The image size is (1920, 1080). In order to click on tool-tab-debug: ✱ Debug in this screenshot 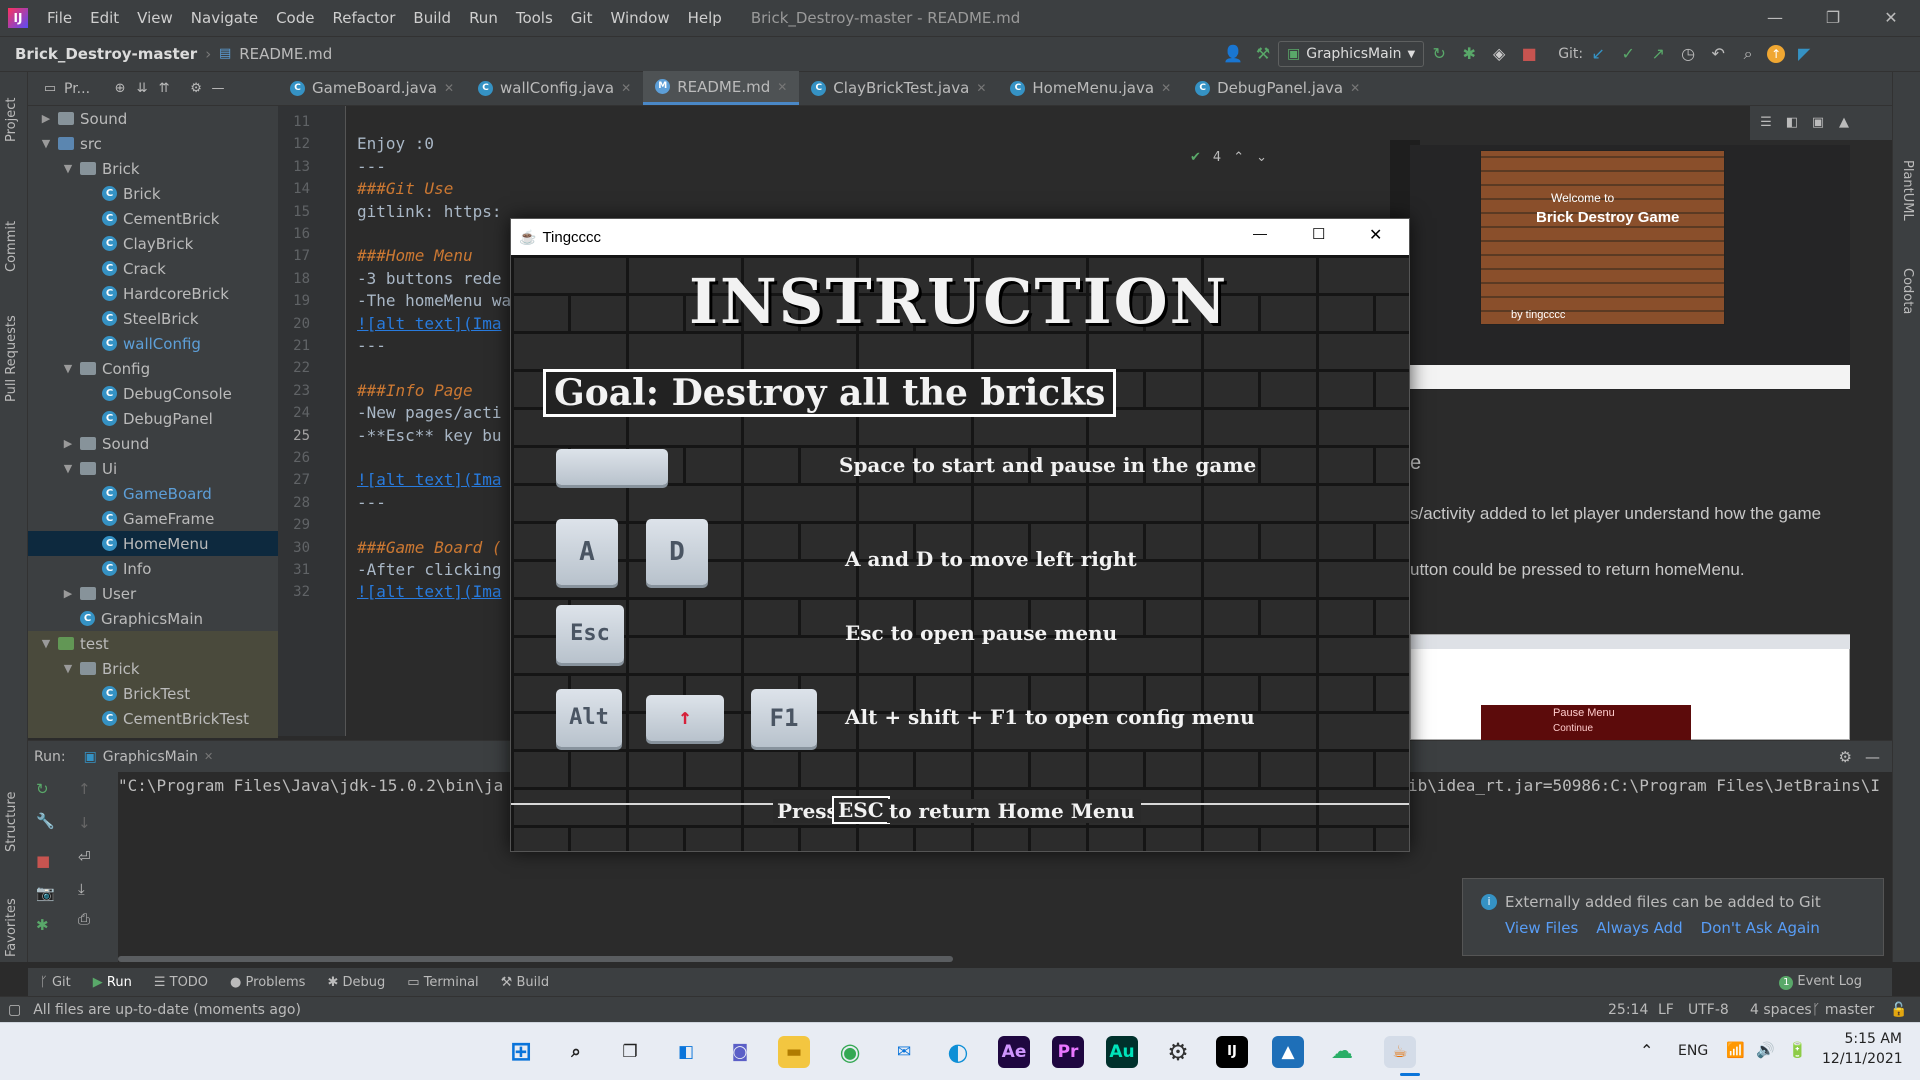, I will do `click(356, 982)`.